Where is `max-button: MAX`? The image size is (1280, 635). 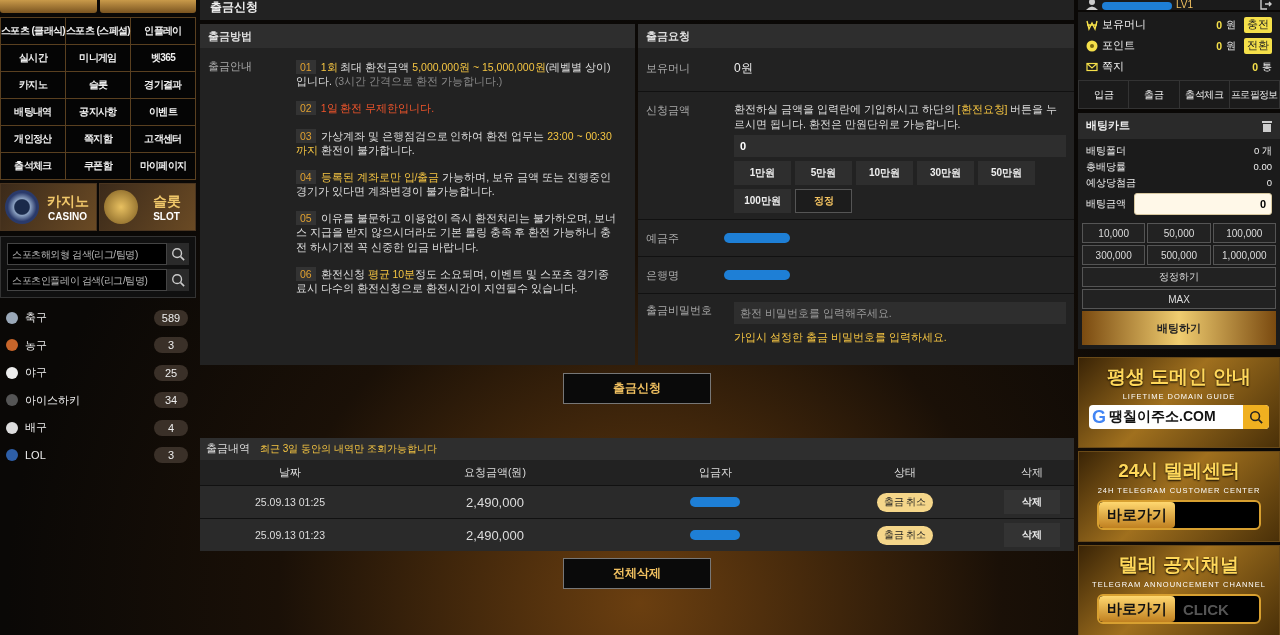
max-button: MAX is located at coordinates (1179, 299).